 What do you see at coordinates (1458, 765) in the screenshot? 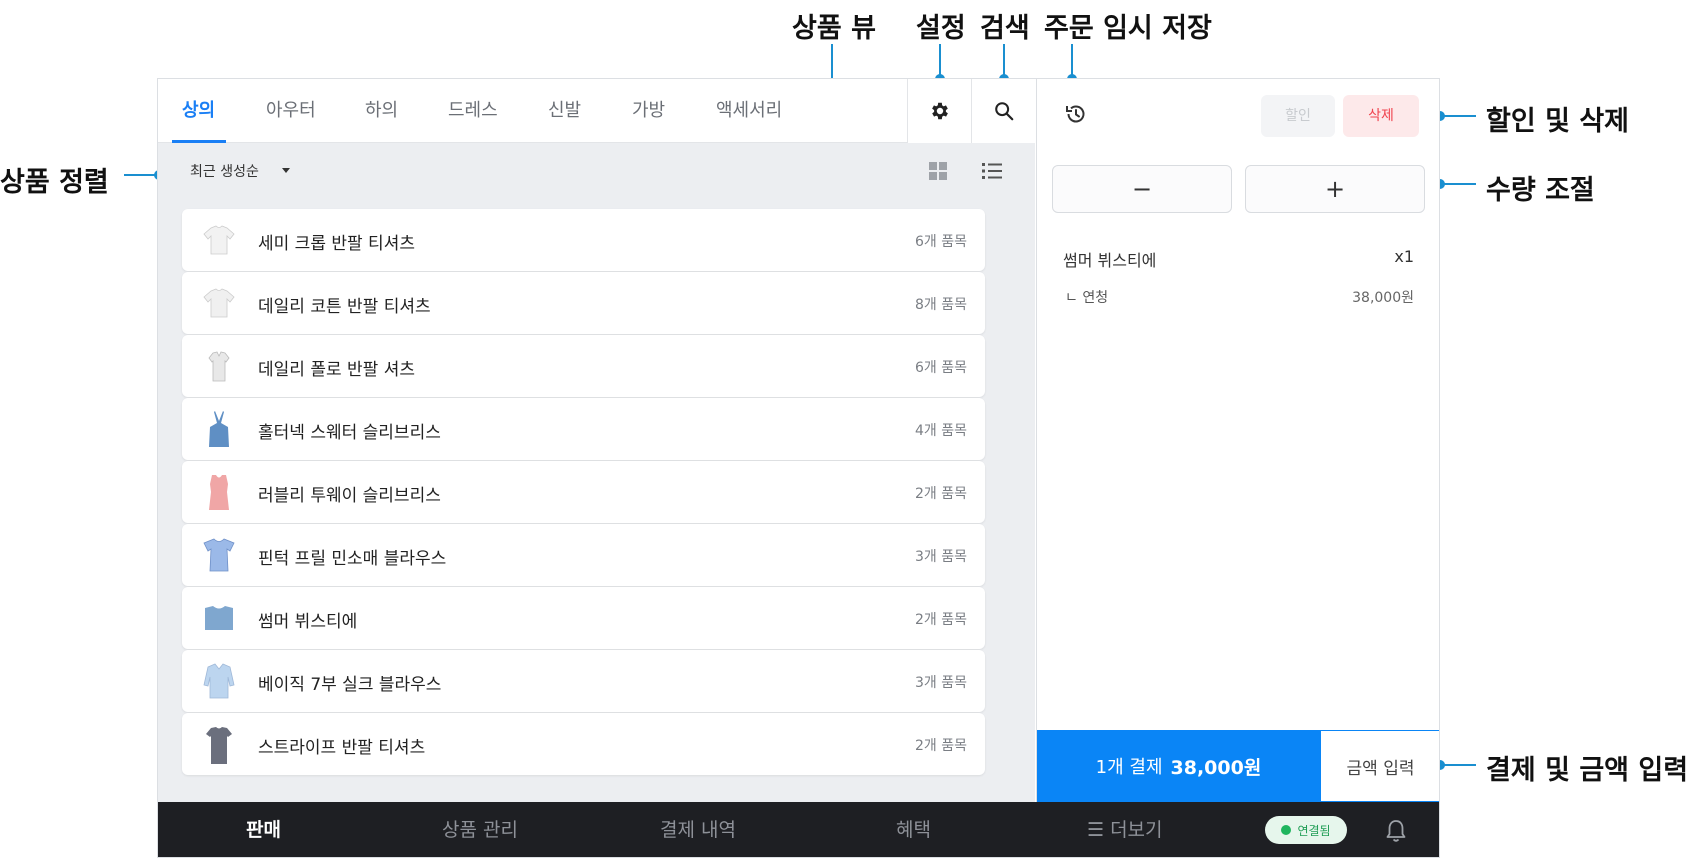
I see `callout-line-payment` at bounding box center [1458, 765].